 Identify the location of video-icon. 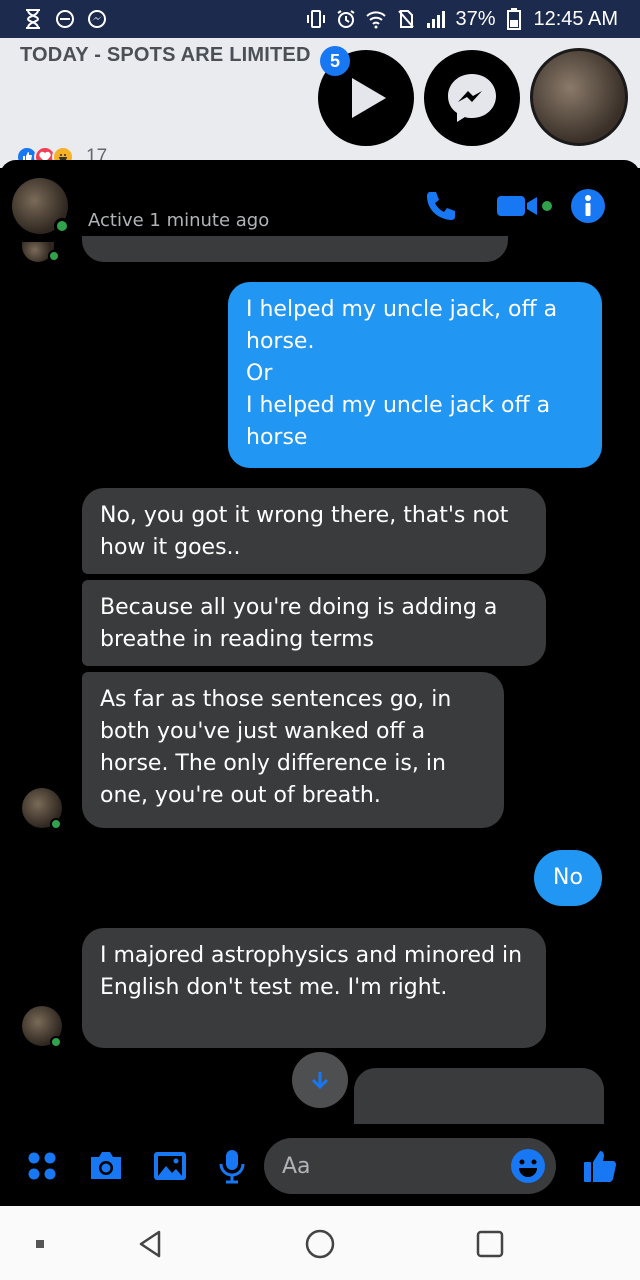
(524, 206).